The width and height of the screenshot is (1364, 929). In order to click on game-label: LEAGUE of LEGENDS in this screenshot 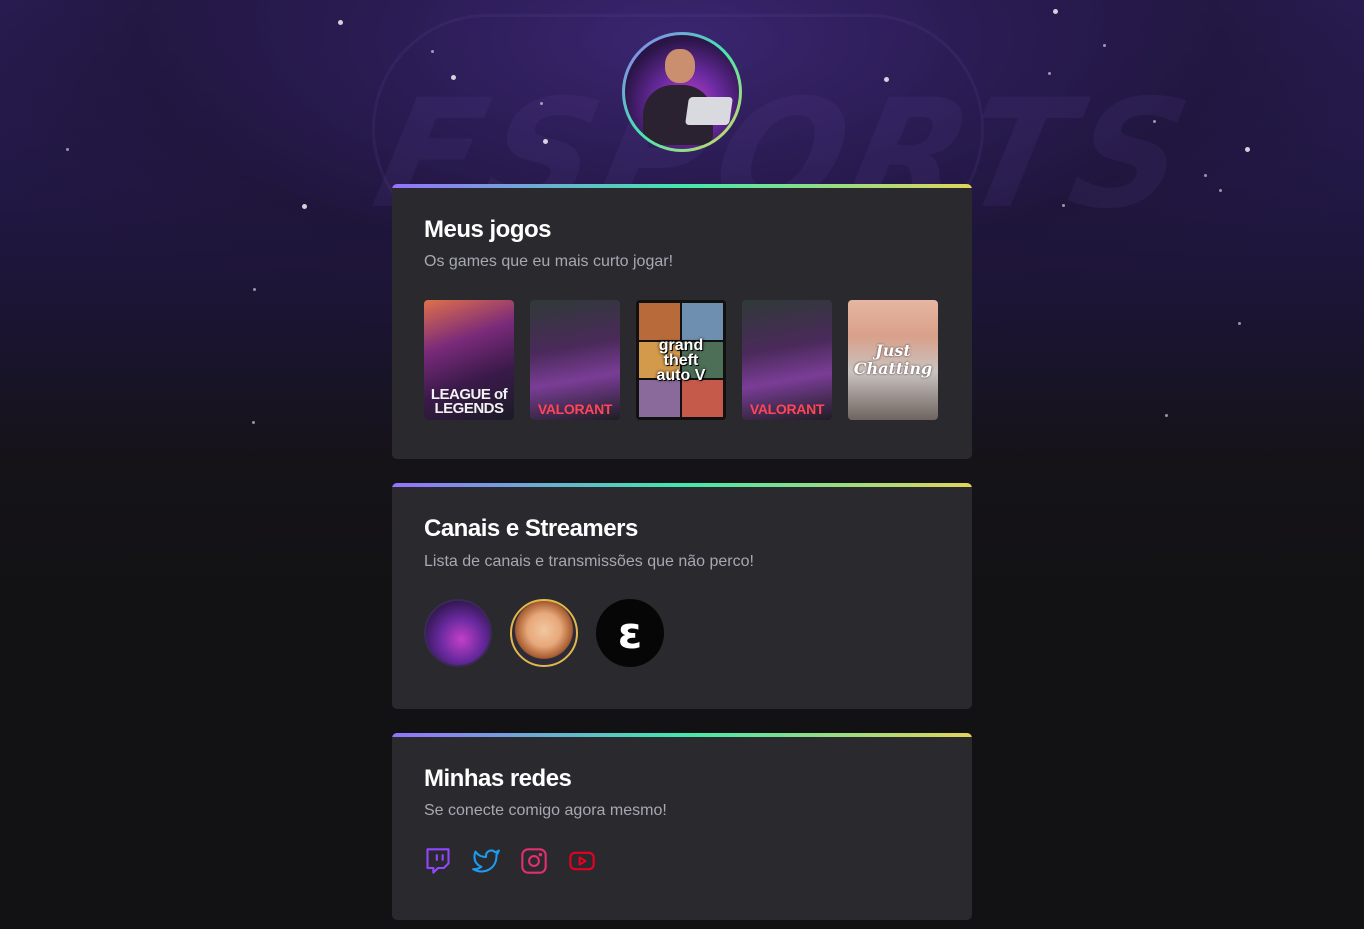, I will do `click(469, 401)`.